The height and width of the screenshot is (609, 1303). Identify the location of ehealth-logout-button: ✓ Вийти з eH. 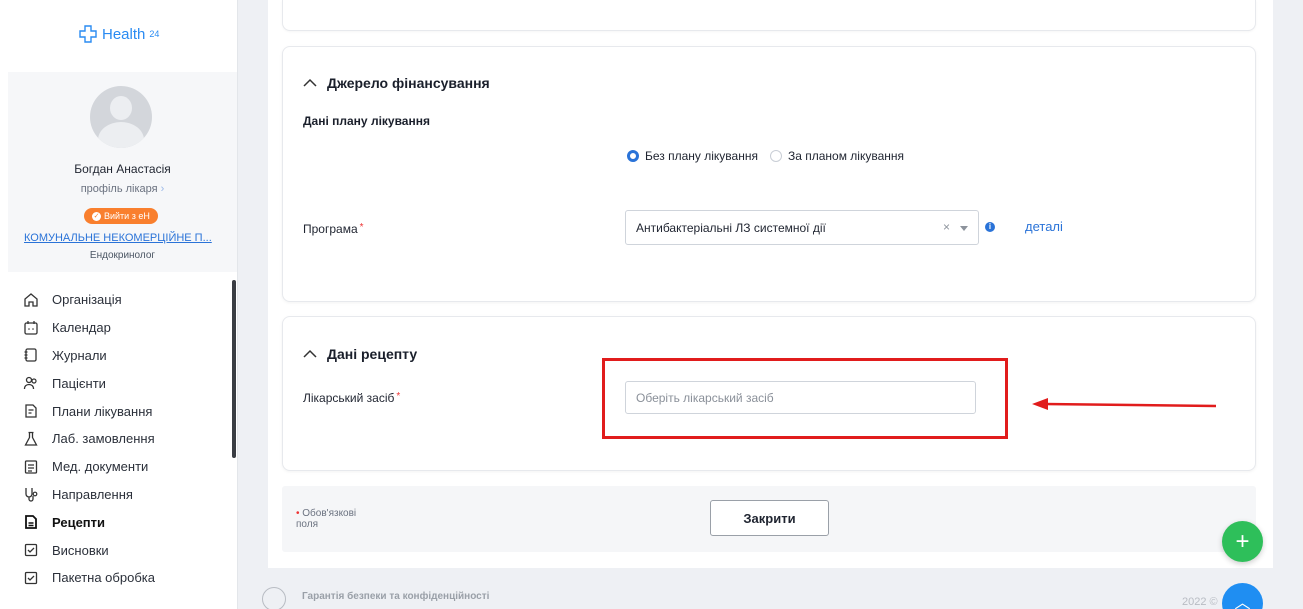
(121, 216).